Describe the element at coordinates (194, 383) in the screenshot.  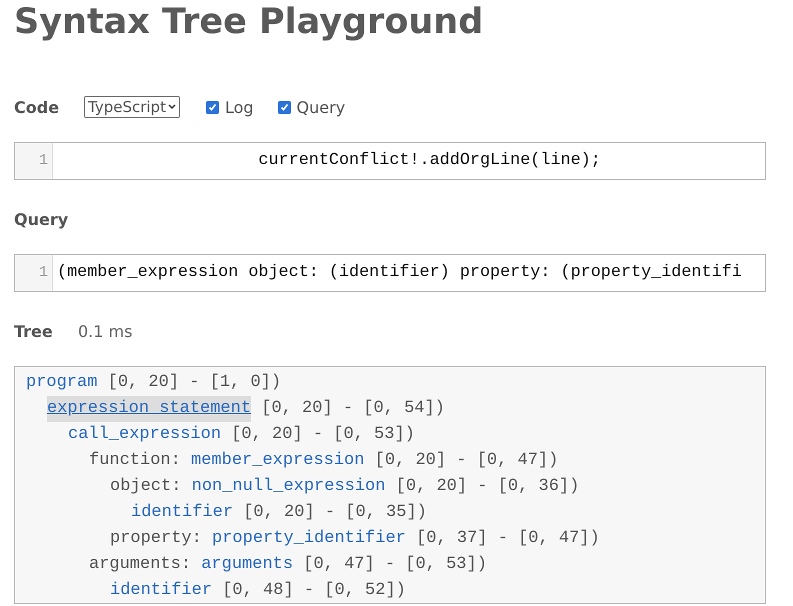
I see `node-range: [0, 20] - [1, 0])` at that location.